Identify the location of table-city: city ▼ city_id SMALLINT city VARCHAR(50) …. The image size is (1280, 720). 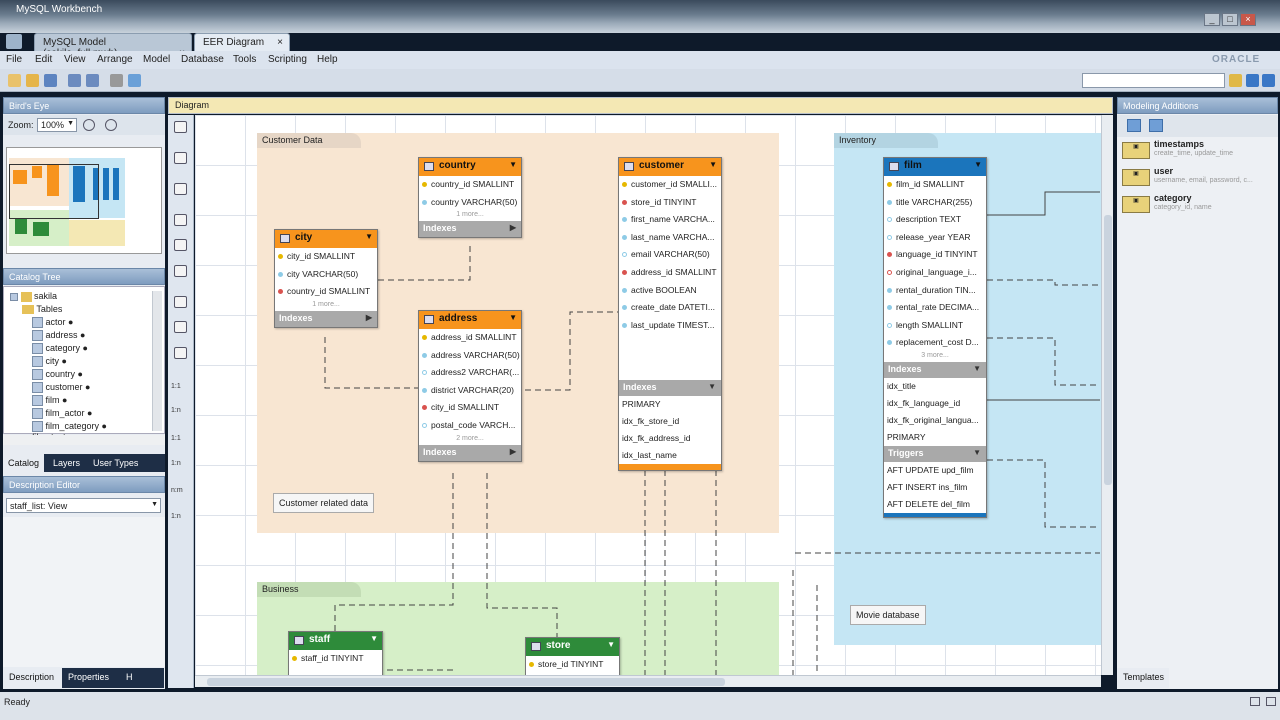
(326, 278).